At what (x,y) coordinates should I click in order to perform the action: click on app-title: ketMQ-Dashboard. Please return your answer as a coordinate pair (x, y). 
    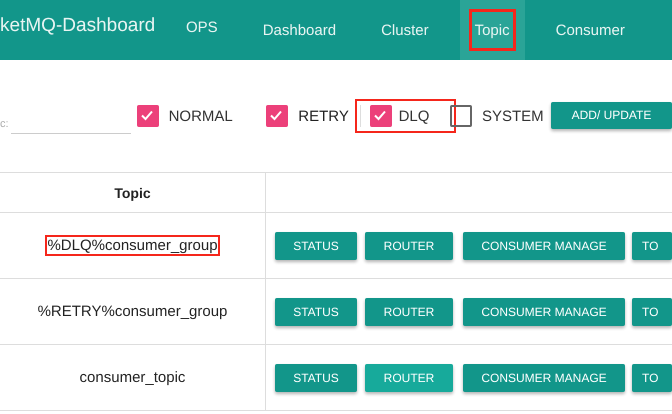
    Looking at the image, I should click on (78, 26).